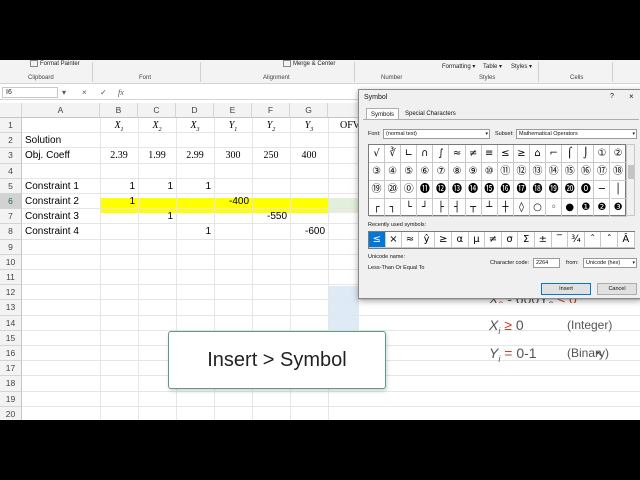 The height and width of the screenshot is (480, 640). I want to click on col-header-f: F, so click(271, 110).